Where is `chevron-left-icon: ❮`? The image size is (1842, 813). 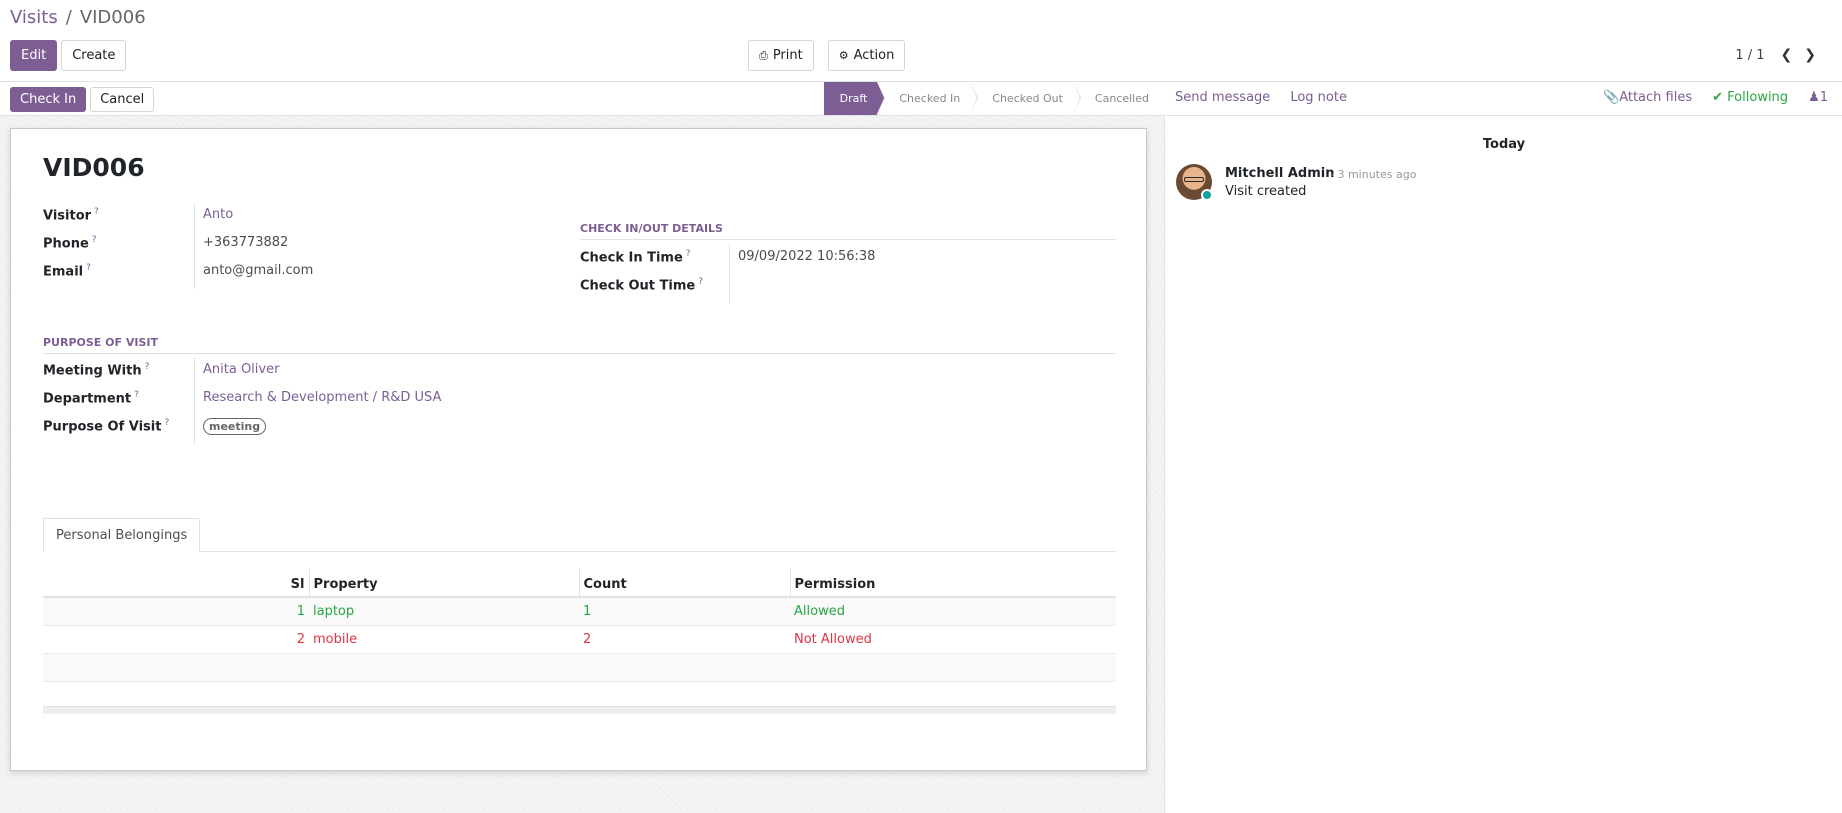
chevron-left-icon: ❮ is located at coordinates (1787, 55).